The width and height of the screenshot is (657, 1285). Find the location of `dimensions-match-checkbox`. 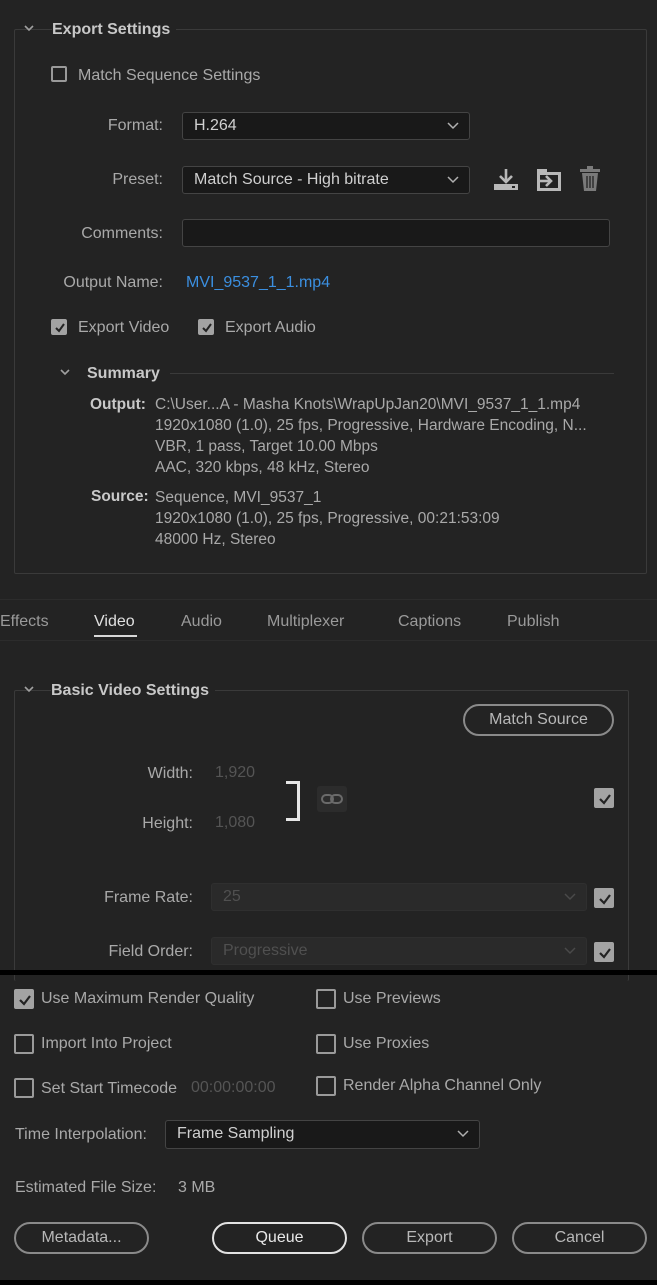

dimensions-match-checkbox is located at coordinates (604, 798).